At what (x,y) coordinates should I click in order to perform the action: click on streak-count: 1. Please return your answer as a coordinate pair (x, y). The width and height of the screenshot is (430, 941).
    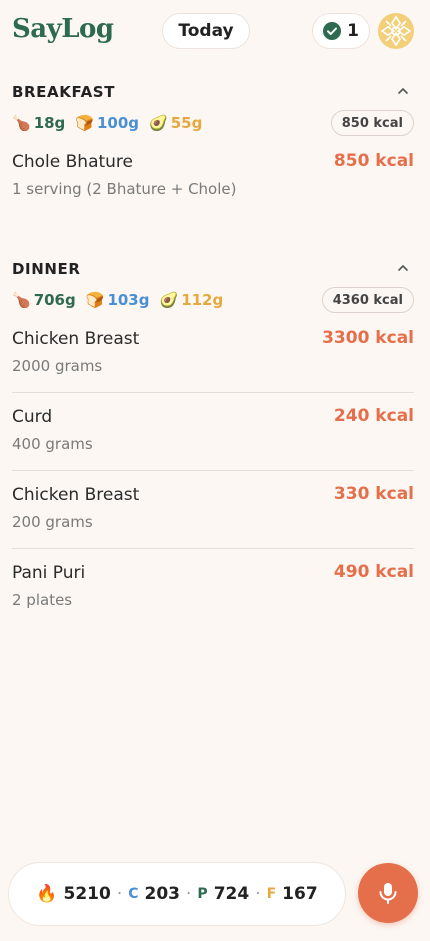
    Looking at the image, I should click on (353, 31).